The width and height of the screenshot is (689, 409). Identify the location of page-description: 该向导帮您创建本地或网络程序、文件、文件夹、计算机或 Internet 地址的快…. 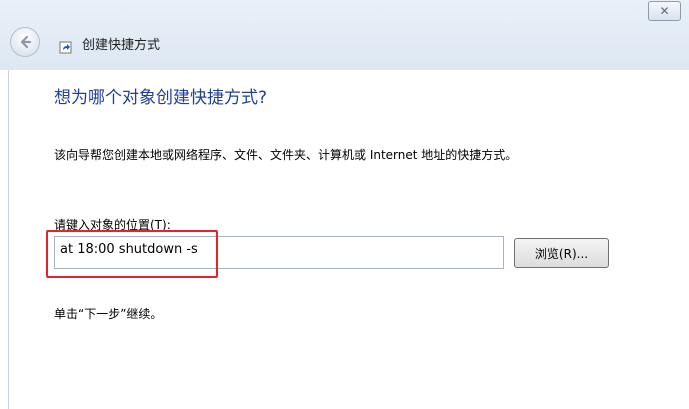
(286, 155).